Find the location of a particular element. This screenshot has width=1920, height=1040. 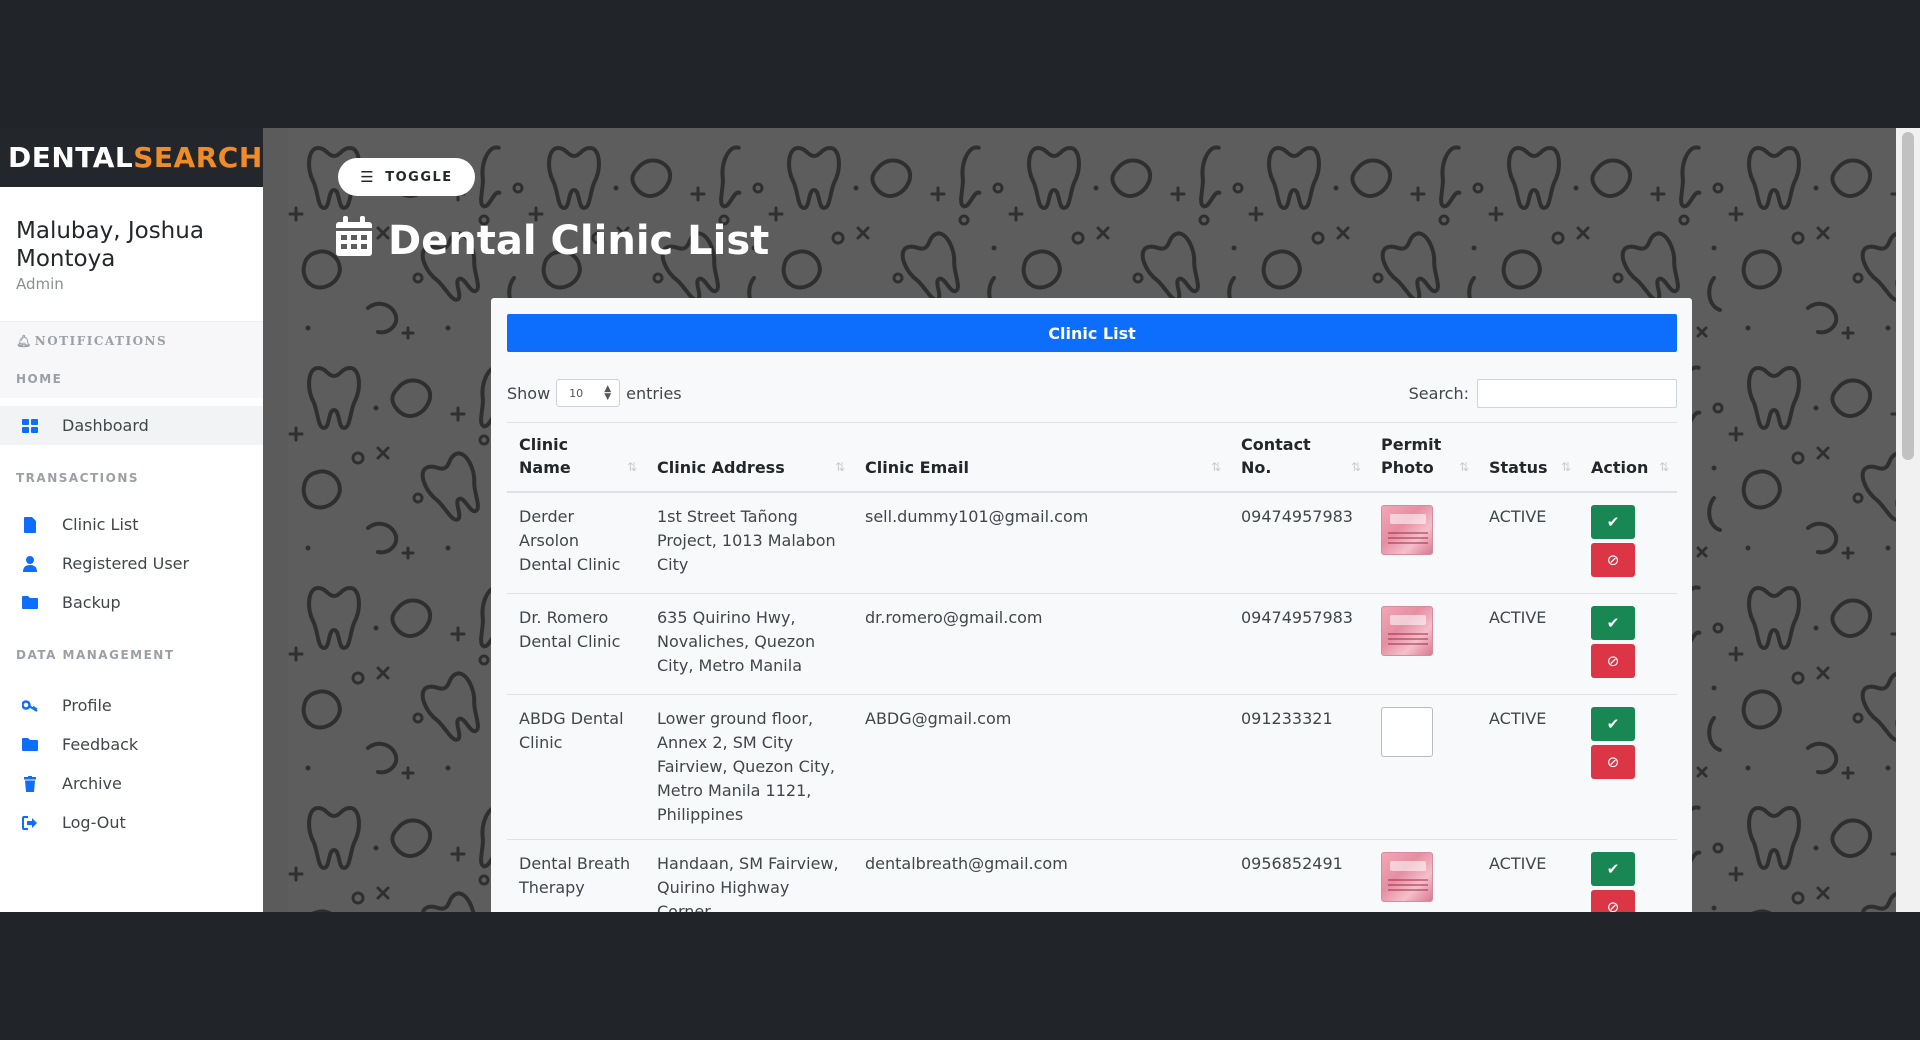

brand-part1: DENTAL is located at coordinates (71, 157).